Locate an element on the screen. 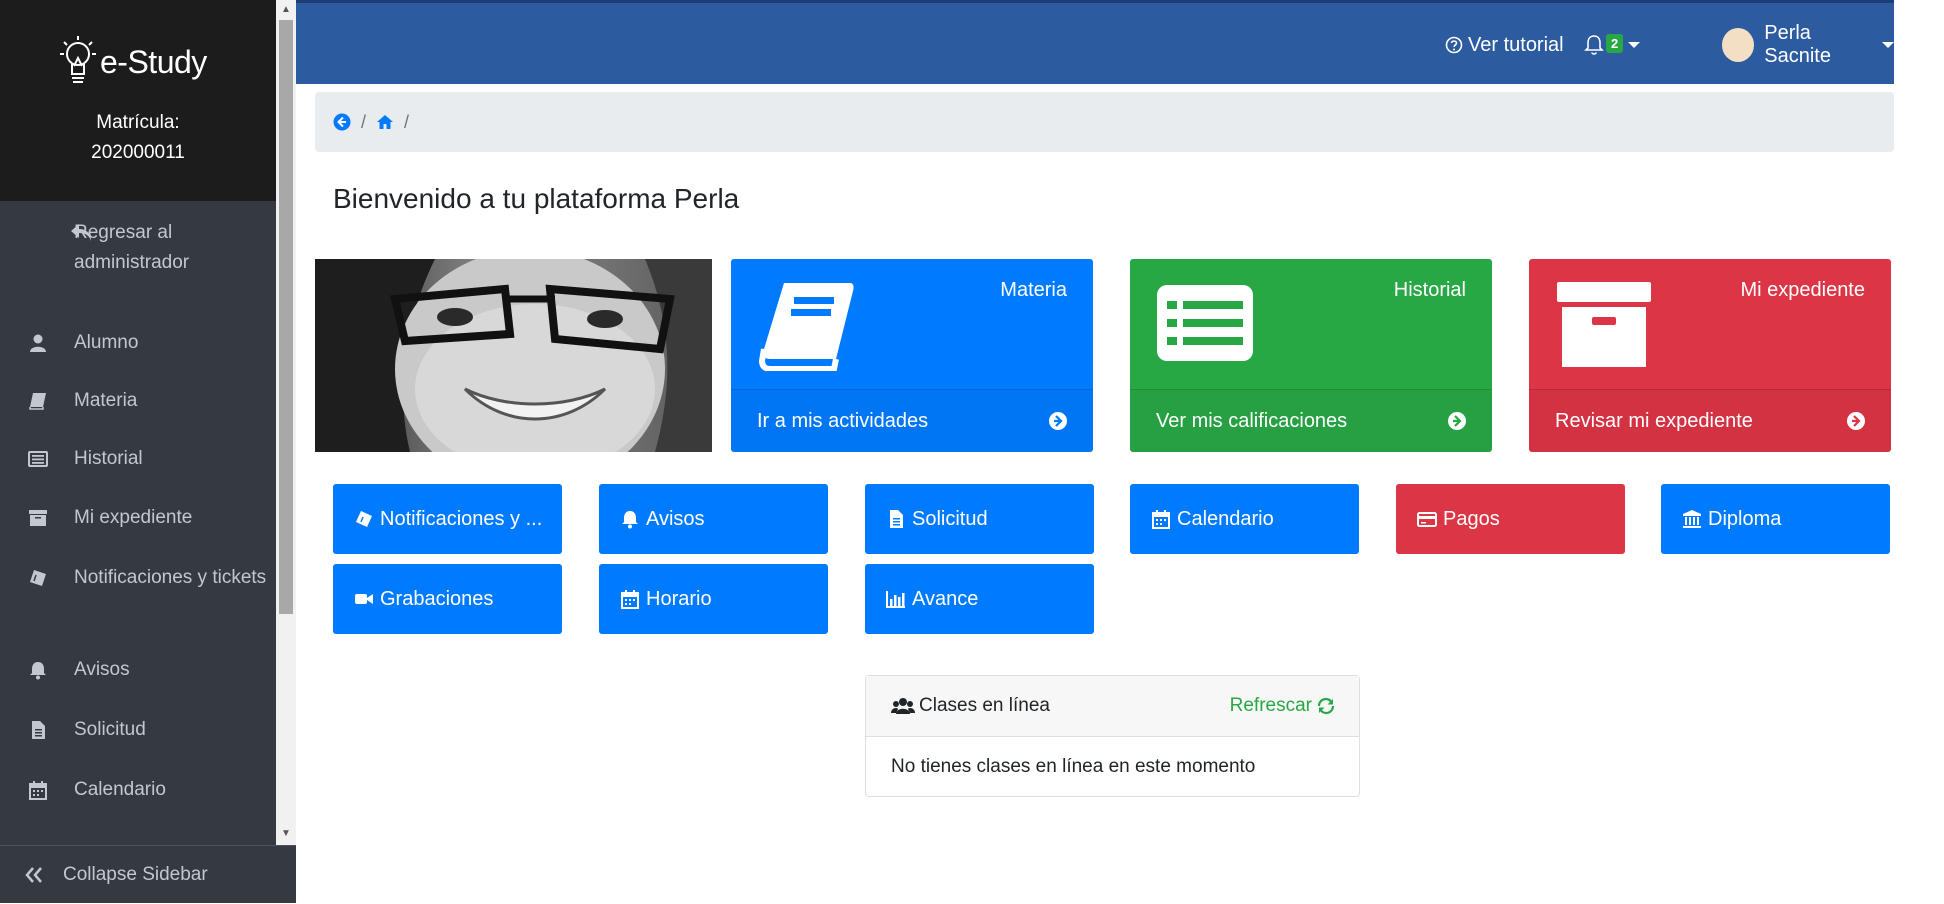  diploma-button: Diploma is located at coordinates (1775, 519).